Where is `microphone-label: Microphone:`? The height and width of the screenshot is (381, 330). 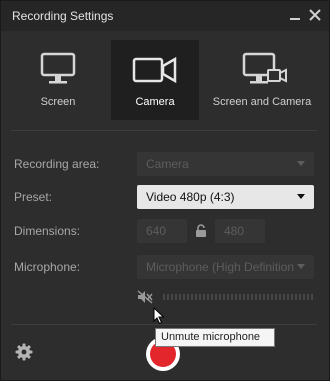 microphone-label: Microphone: is located at coordinates (47, 267).